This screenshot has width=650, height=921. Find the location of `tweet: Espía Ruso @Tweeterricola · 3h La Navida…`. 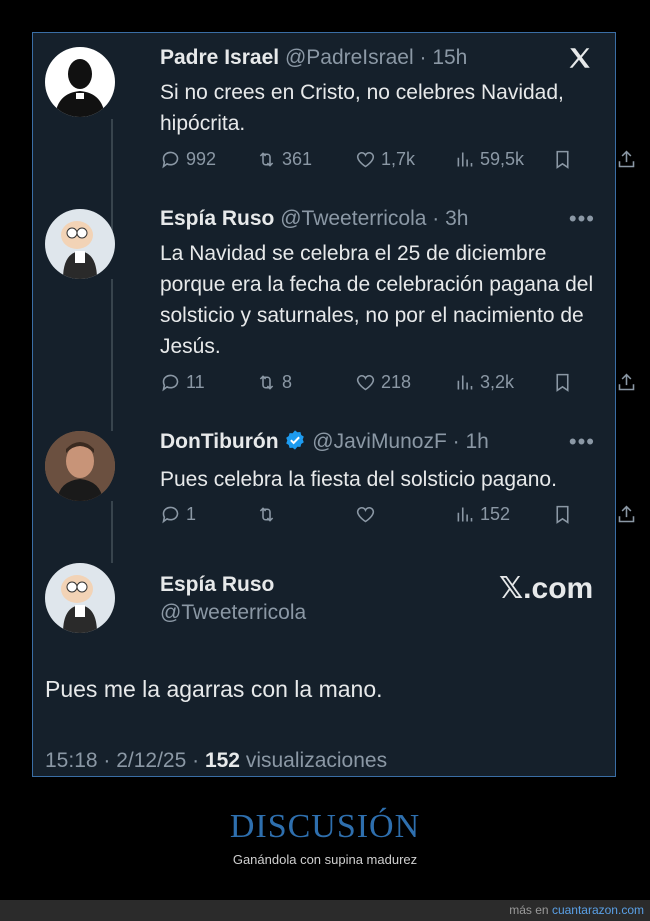

tweet: Espía Ruso @Tweeterricola · 3h La Navida… is located at coordinates (377, 284).